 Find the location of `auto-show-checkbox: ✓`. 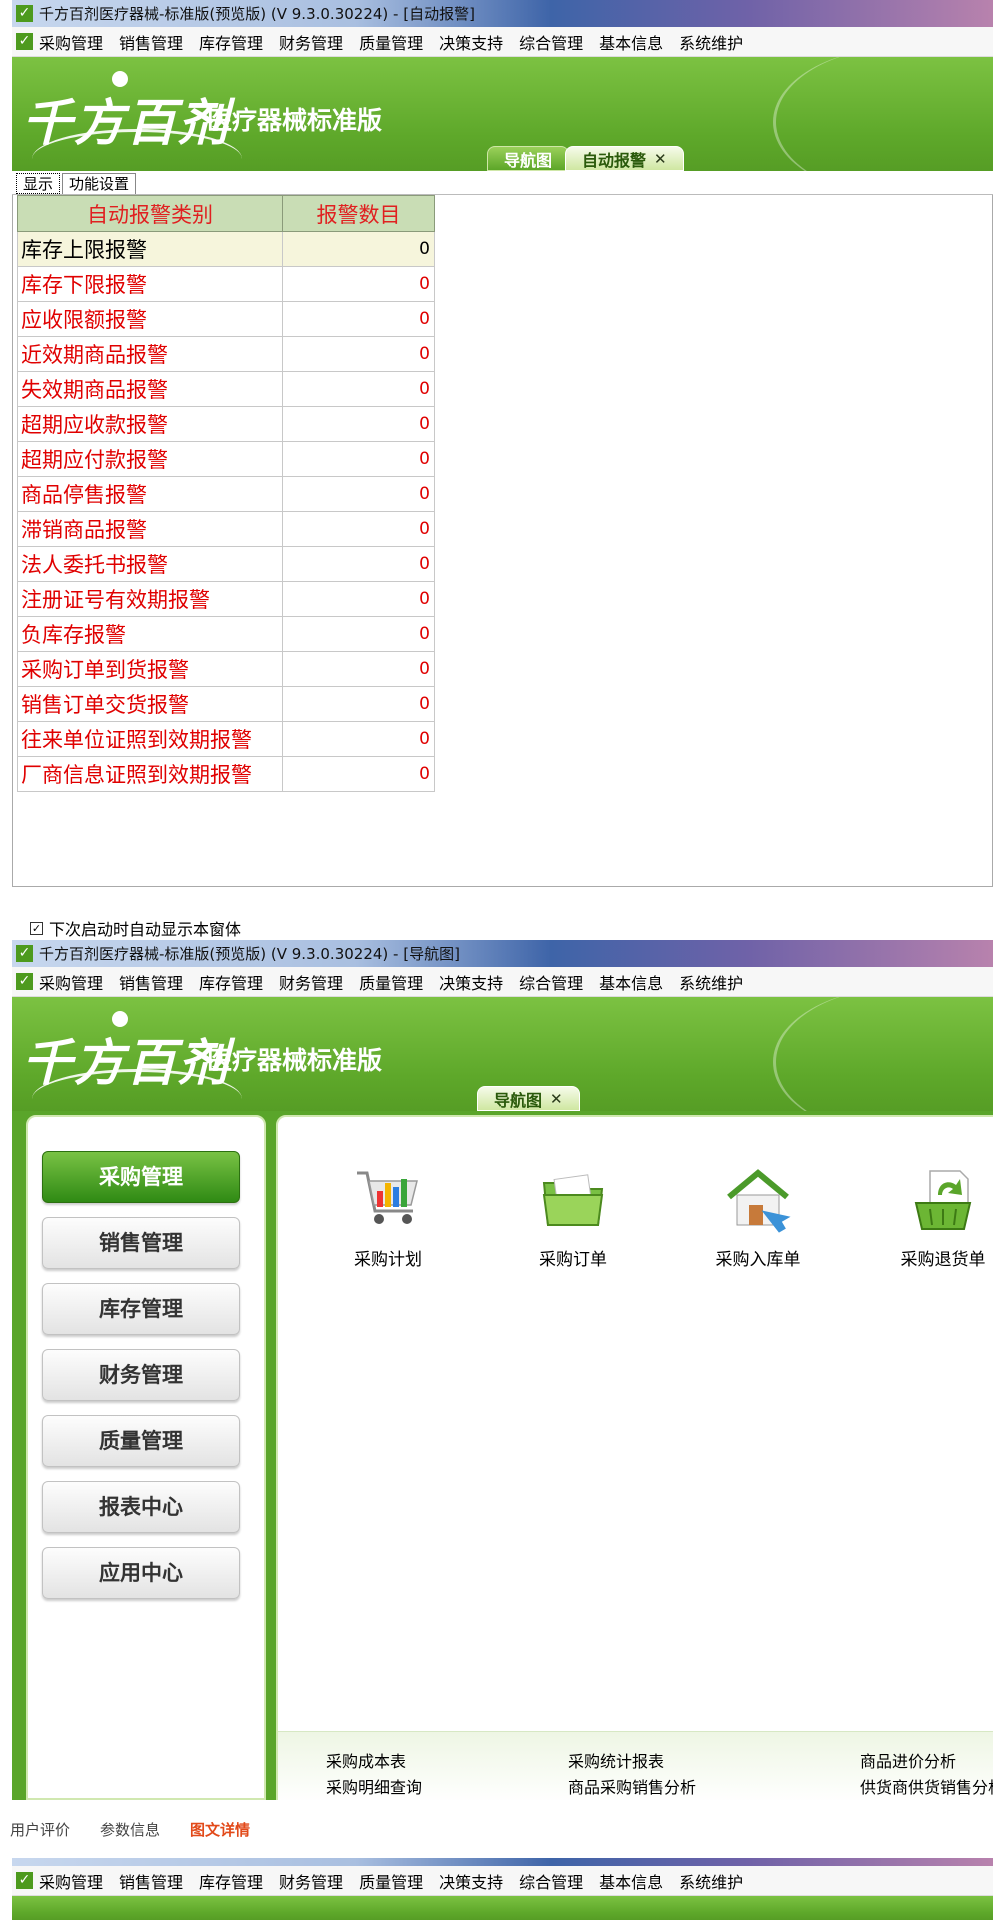

auto-show-checkbox: ✓ is located at coordinates (36, 928).